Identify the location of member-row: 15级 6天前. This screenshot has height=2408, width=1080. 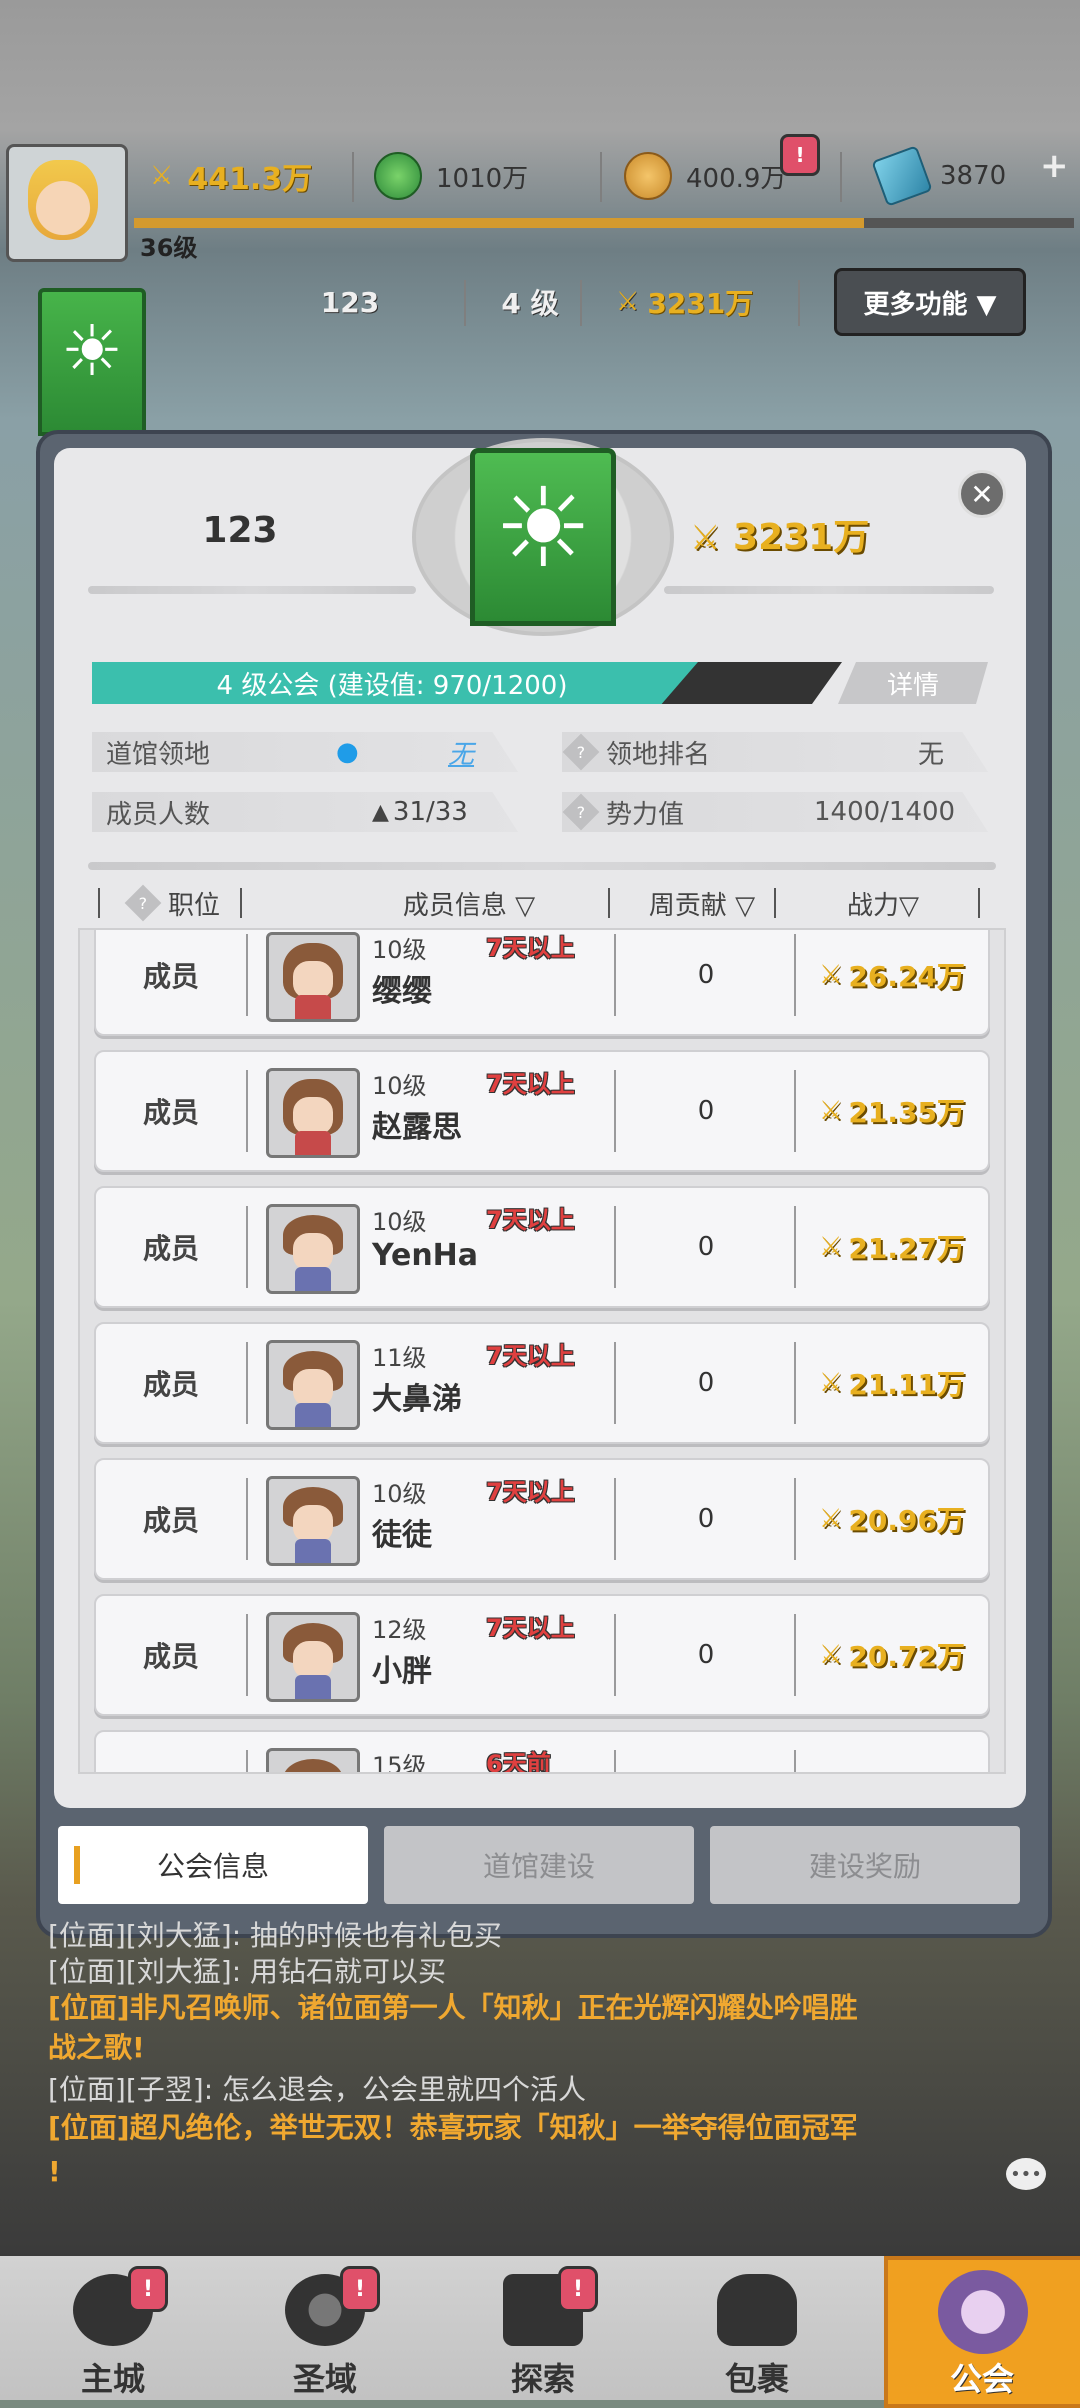
(542, 1752).